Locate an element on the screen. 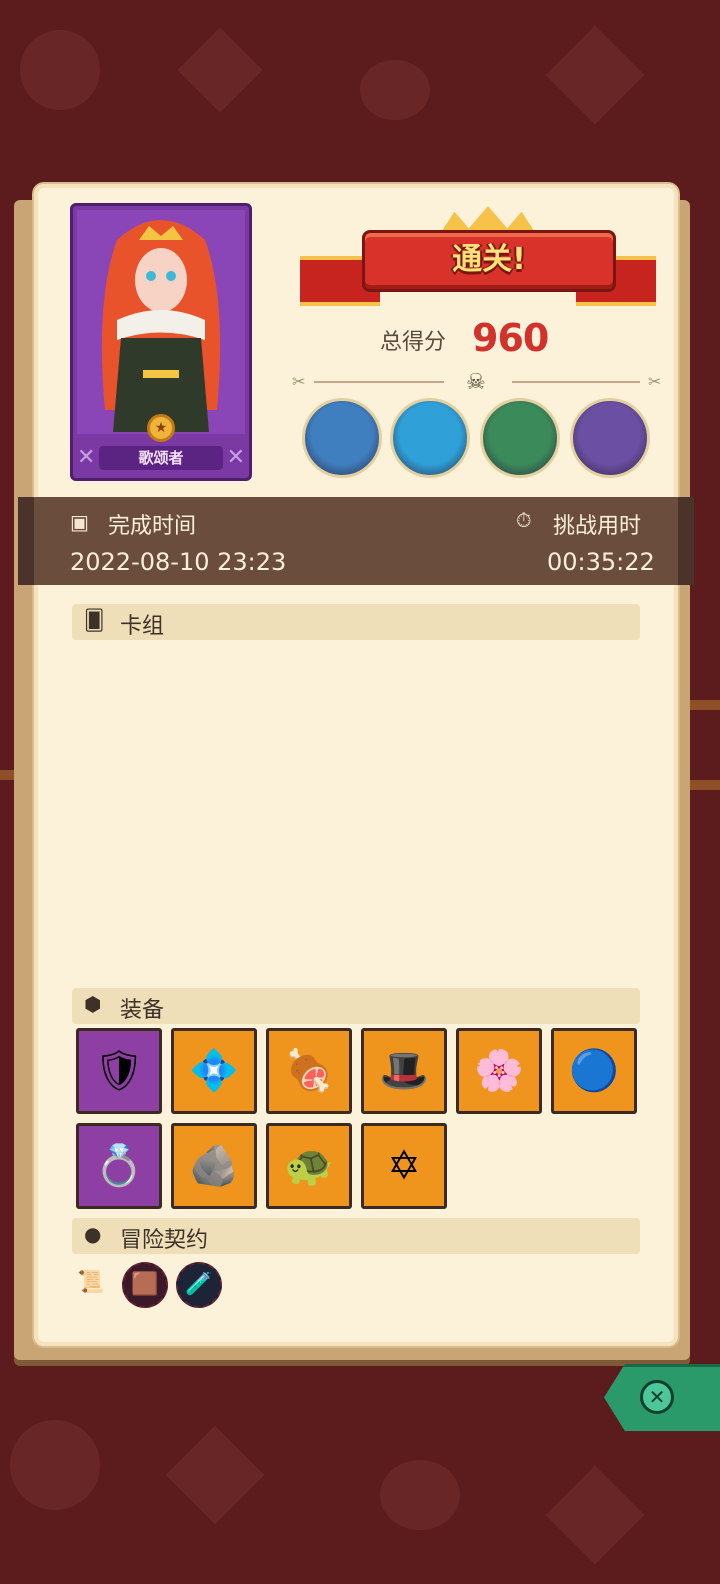  crystal-vial-icon: 🧪 is located at coordinates (199, 1285).